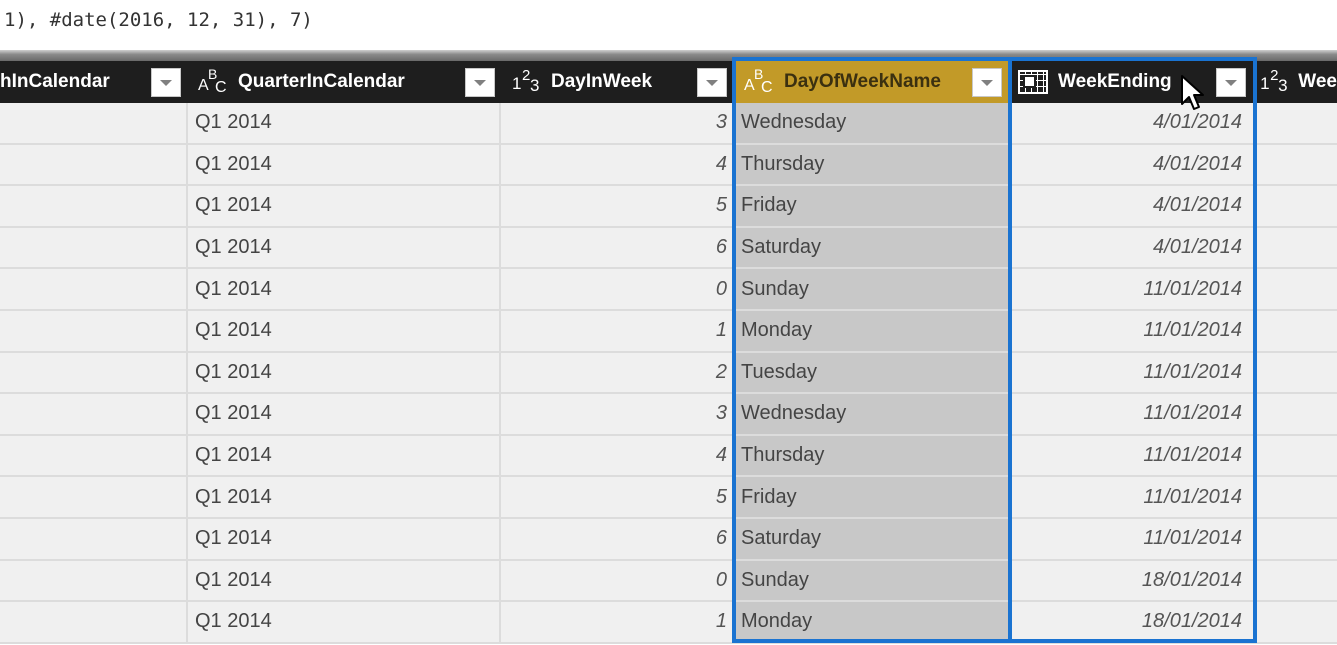 The image size is (1337, 645). Describe the element at coordinates (617, 372) in the screenshot. I see `cell-dayinweek: 2` at that location.